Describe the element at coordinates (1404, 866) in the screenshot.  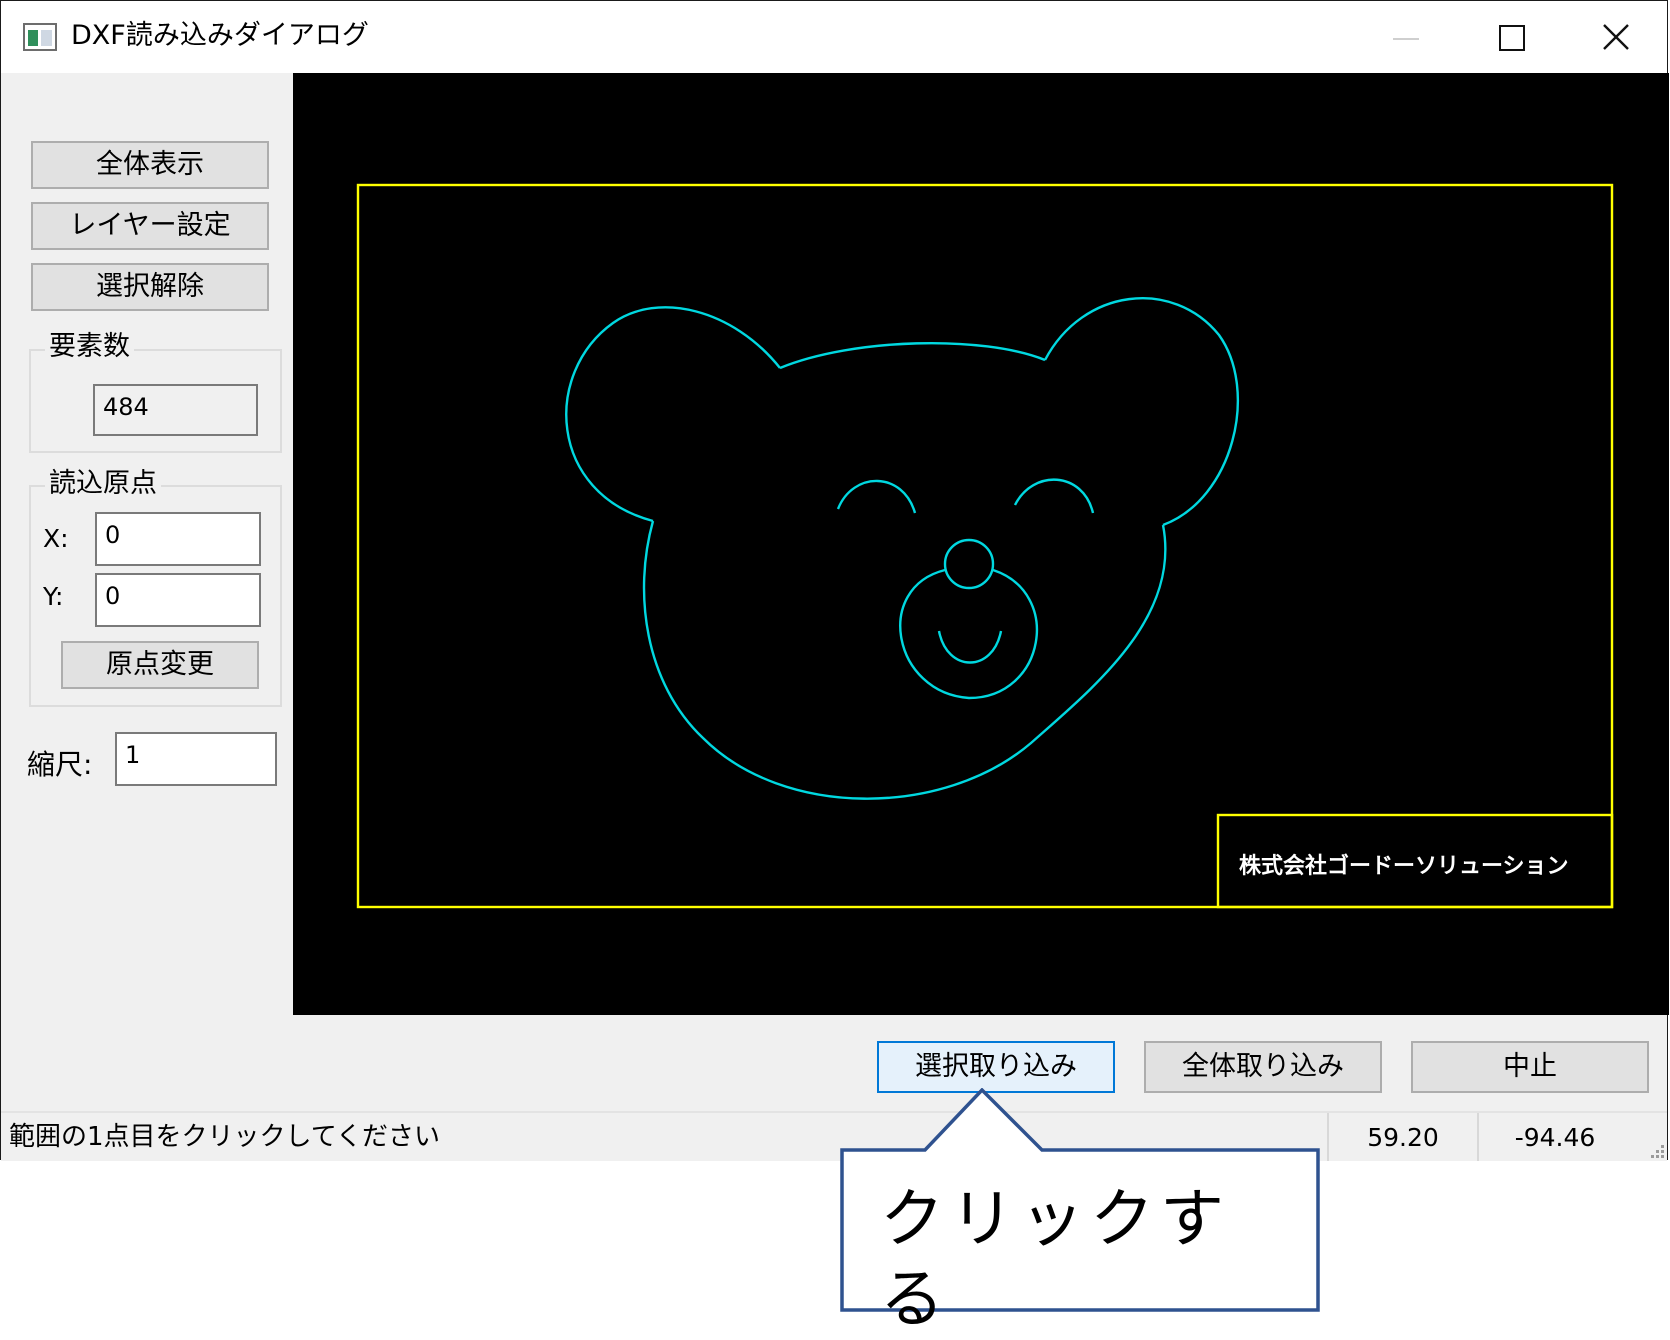
I see `title-block-text: 株式会社ゴードーソリューション` at that location.